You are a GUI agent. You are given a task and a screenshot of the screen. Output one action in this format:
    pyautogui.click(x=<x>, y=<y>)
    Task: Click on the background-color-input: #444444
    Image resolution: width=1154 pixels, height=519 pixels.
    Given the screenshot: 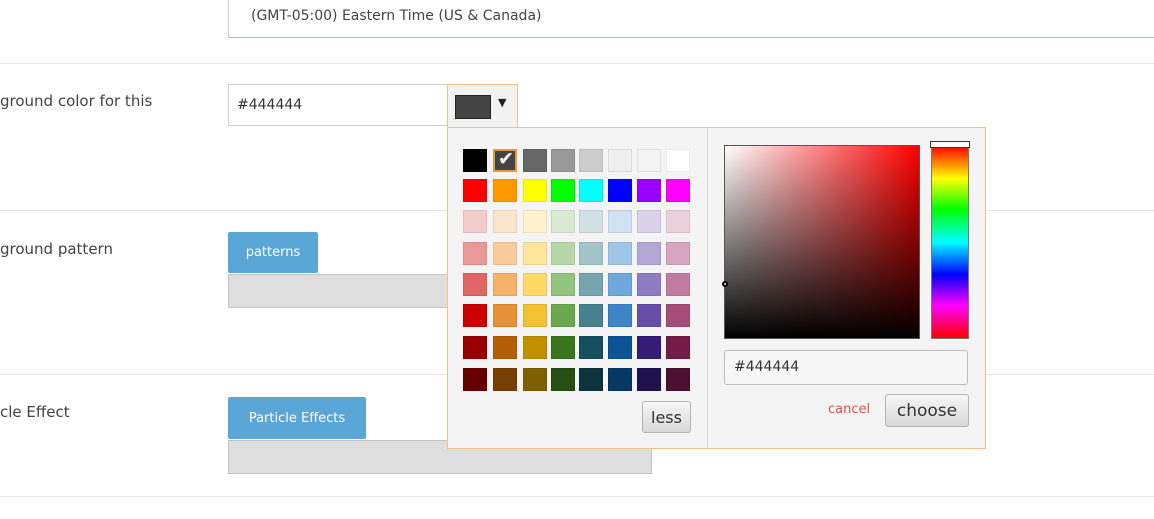 What is the action you would take?
    pyautogui.click(x=338, y=105)
    